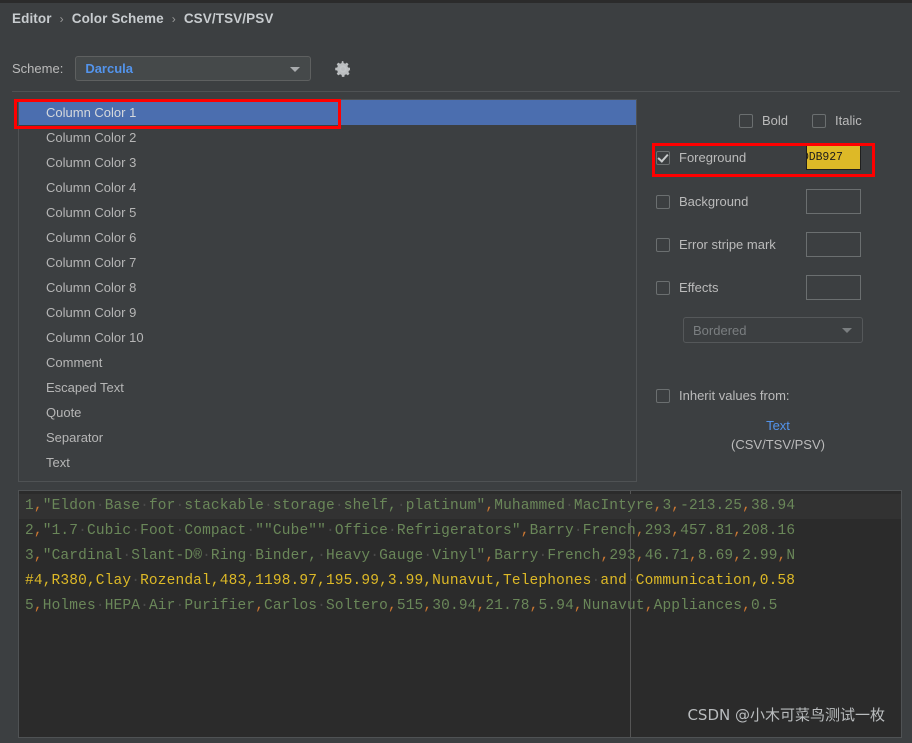 This screenshot has width=912, height=743. I want to click on breadcrumb-item-editor: Editor, so click(32, 18).